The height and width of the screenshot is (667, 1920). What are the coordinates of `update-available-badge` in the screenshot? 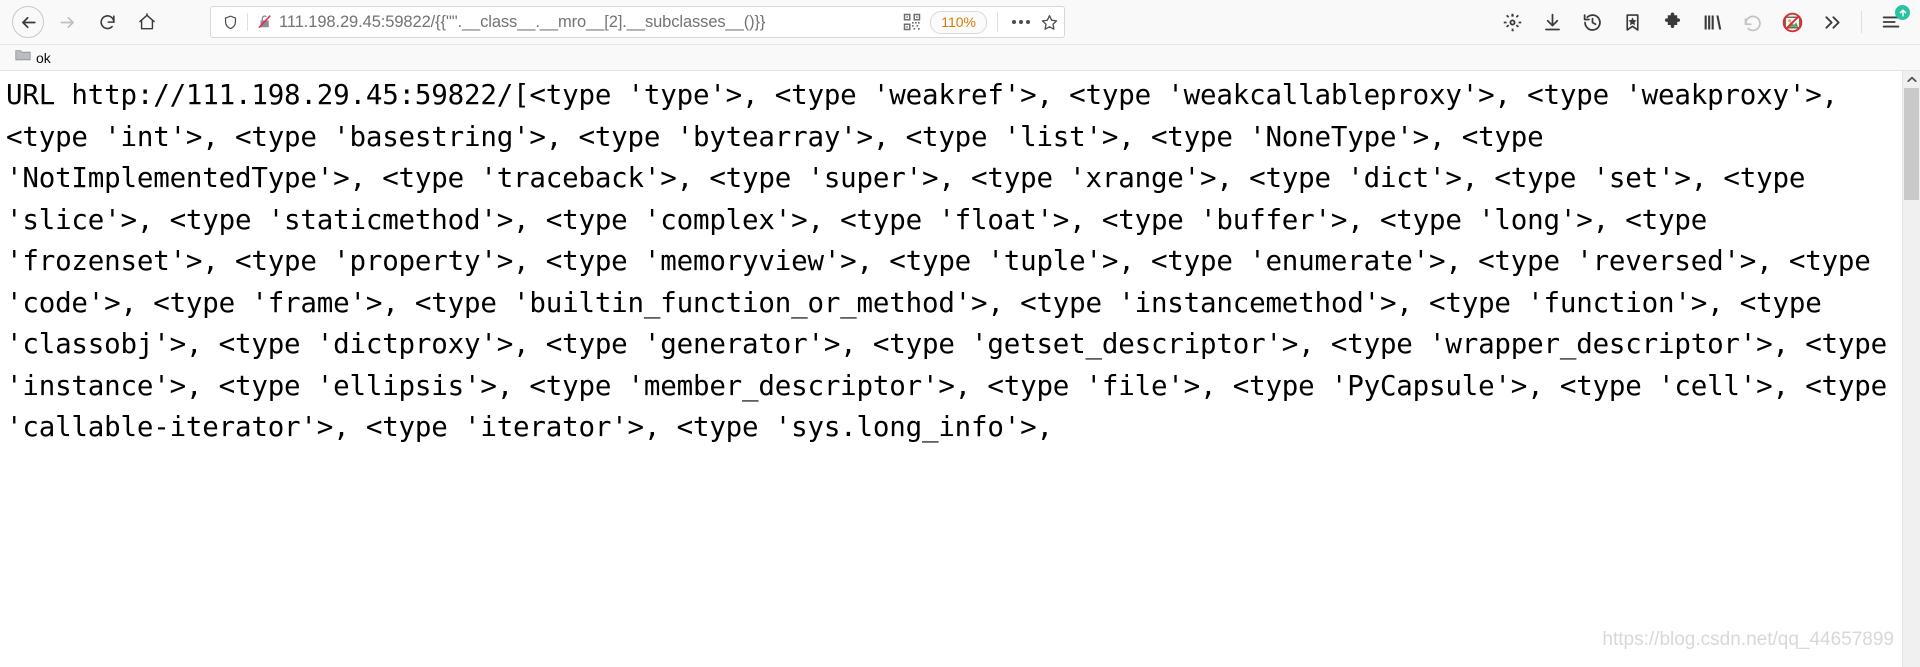 It's located at (1902, 12).